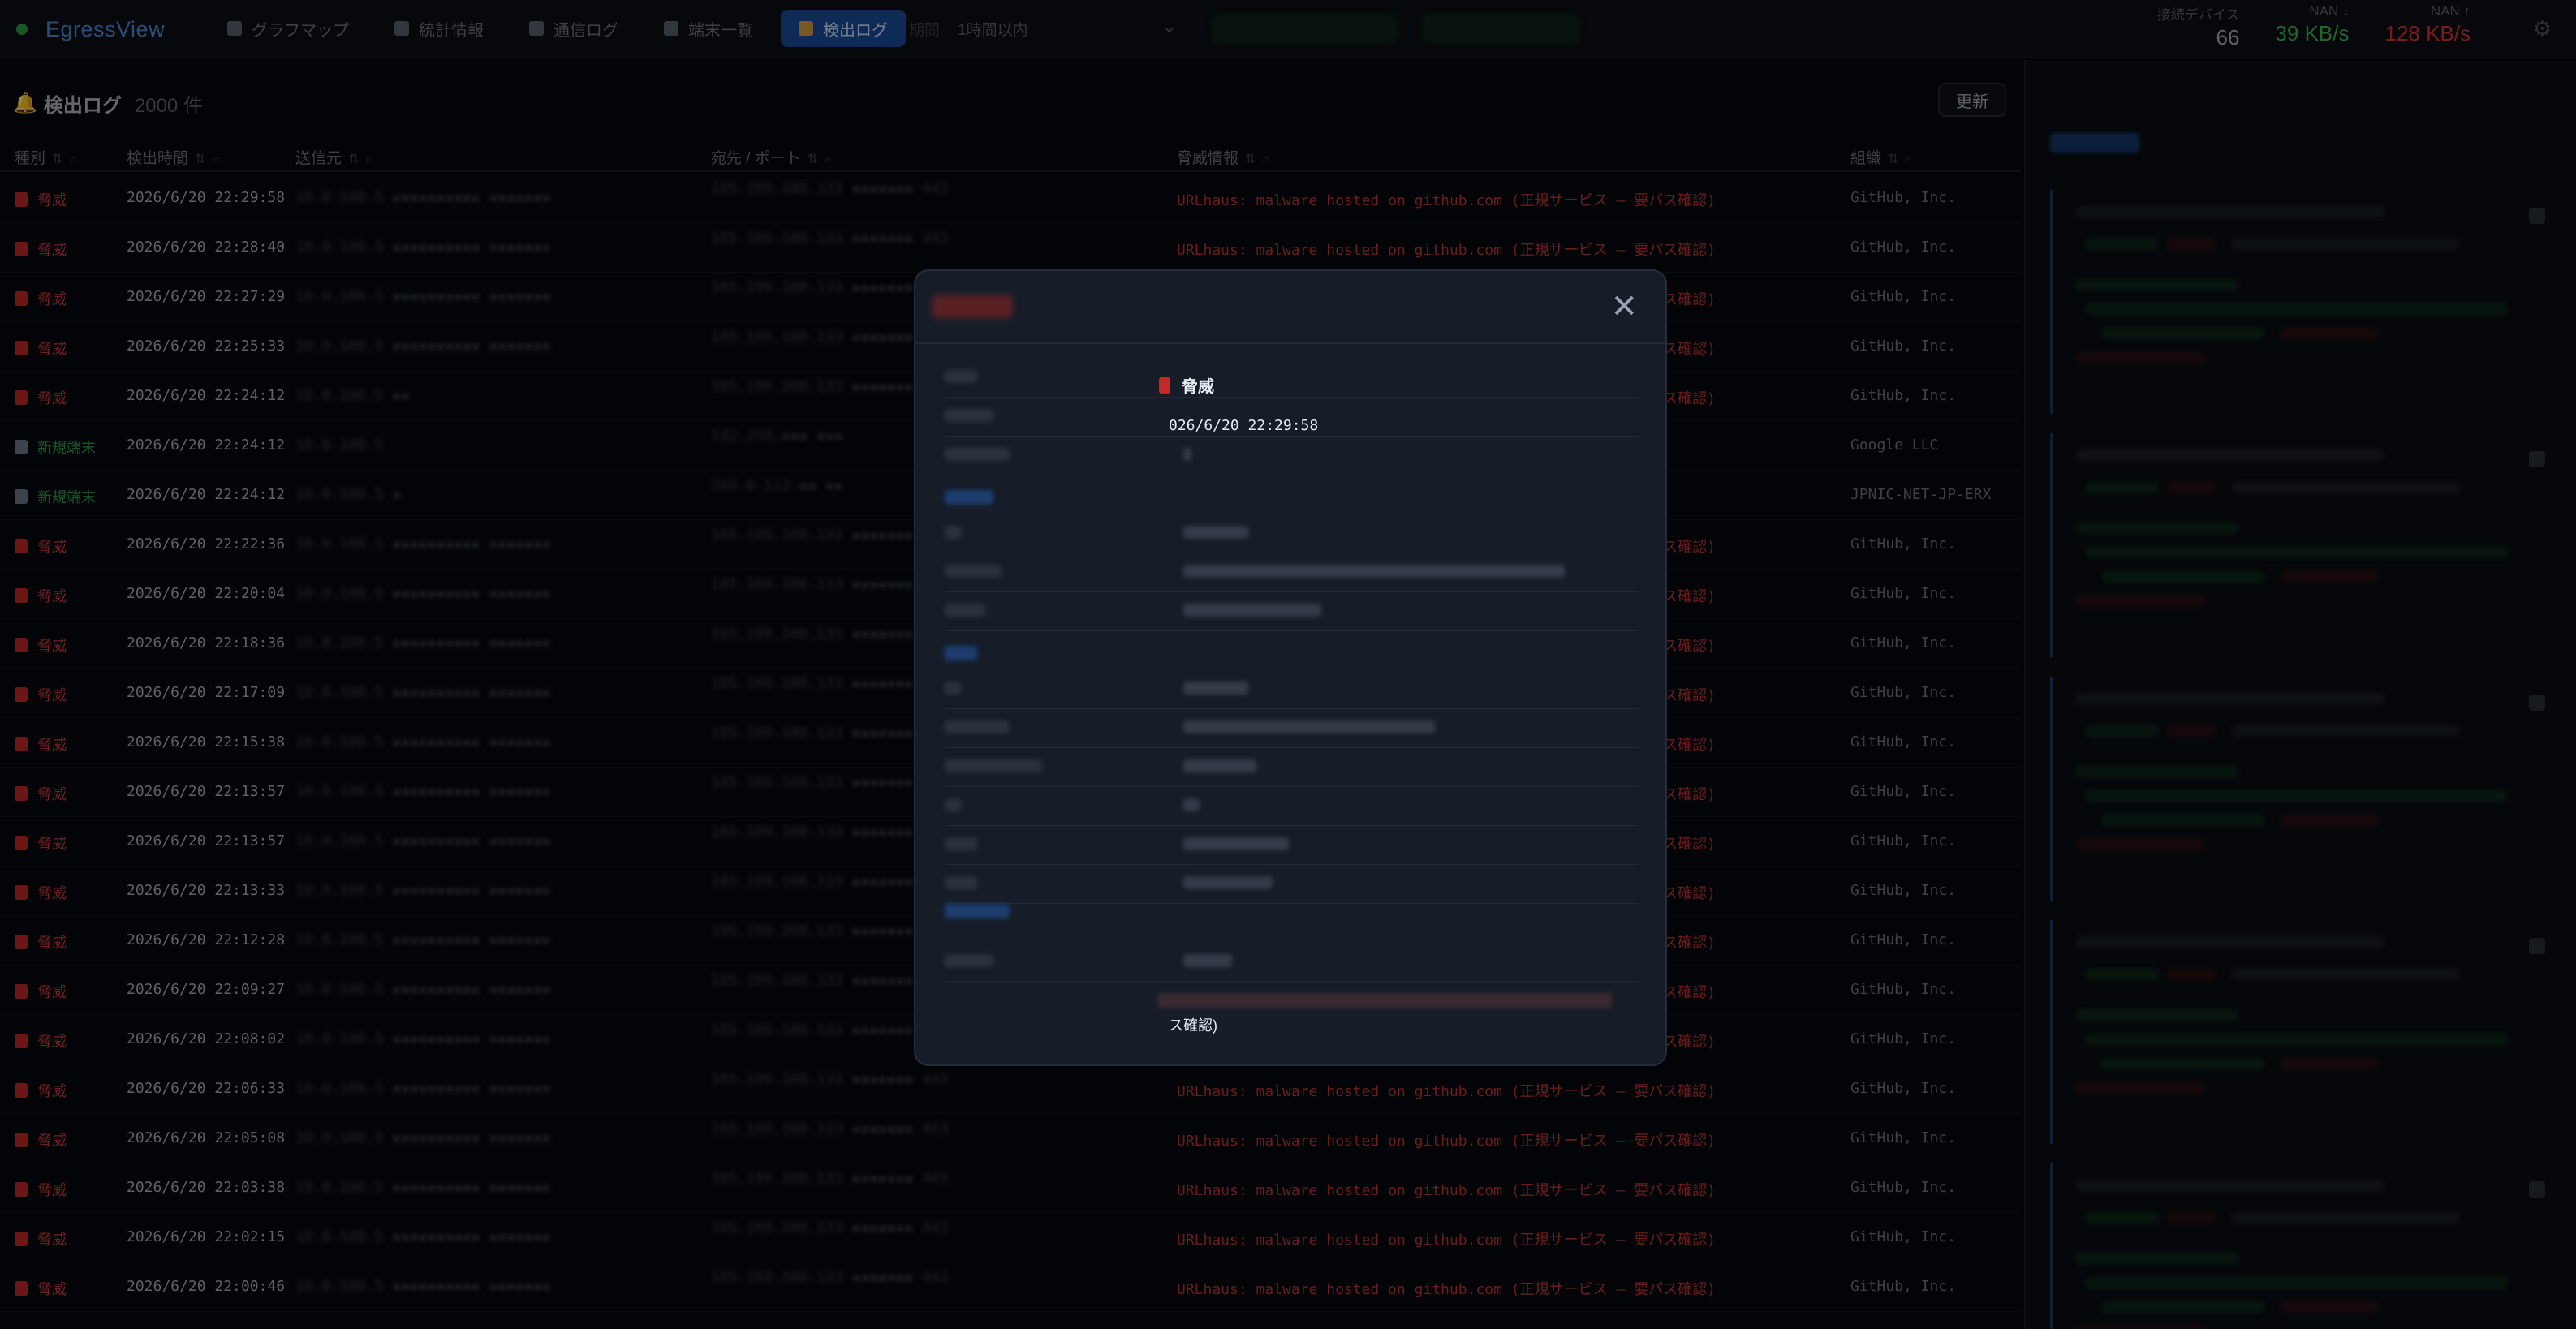 The image size is (2576, 1329). Describe the element at coordinates (1244, 426) in the screenshot. I see `modal-time-value: 026/6/20 22:29:58` at that location.